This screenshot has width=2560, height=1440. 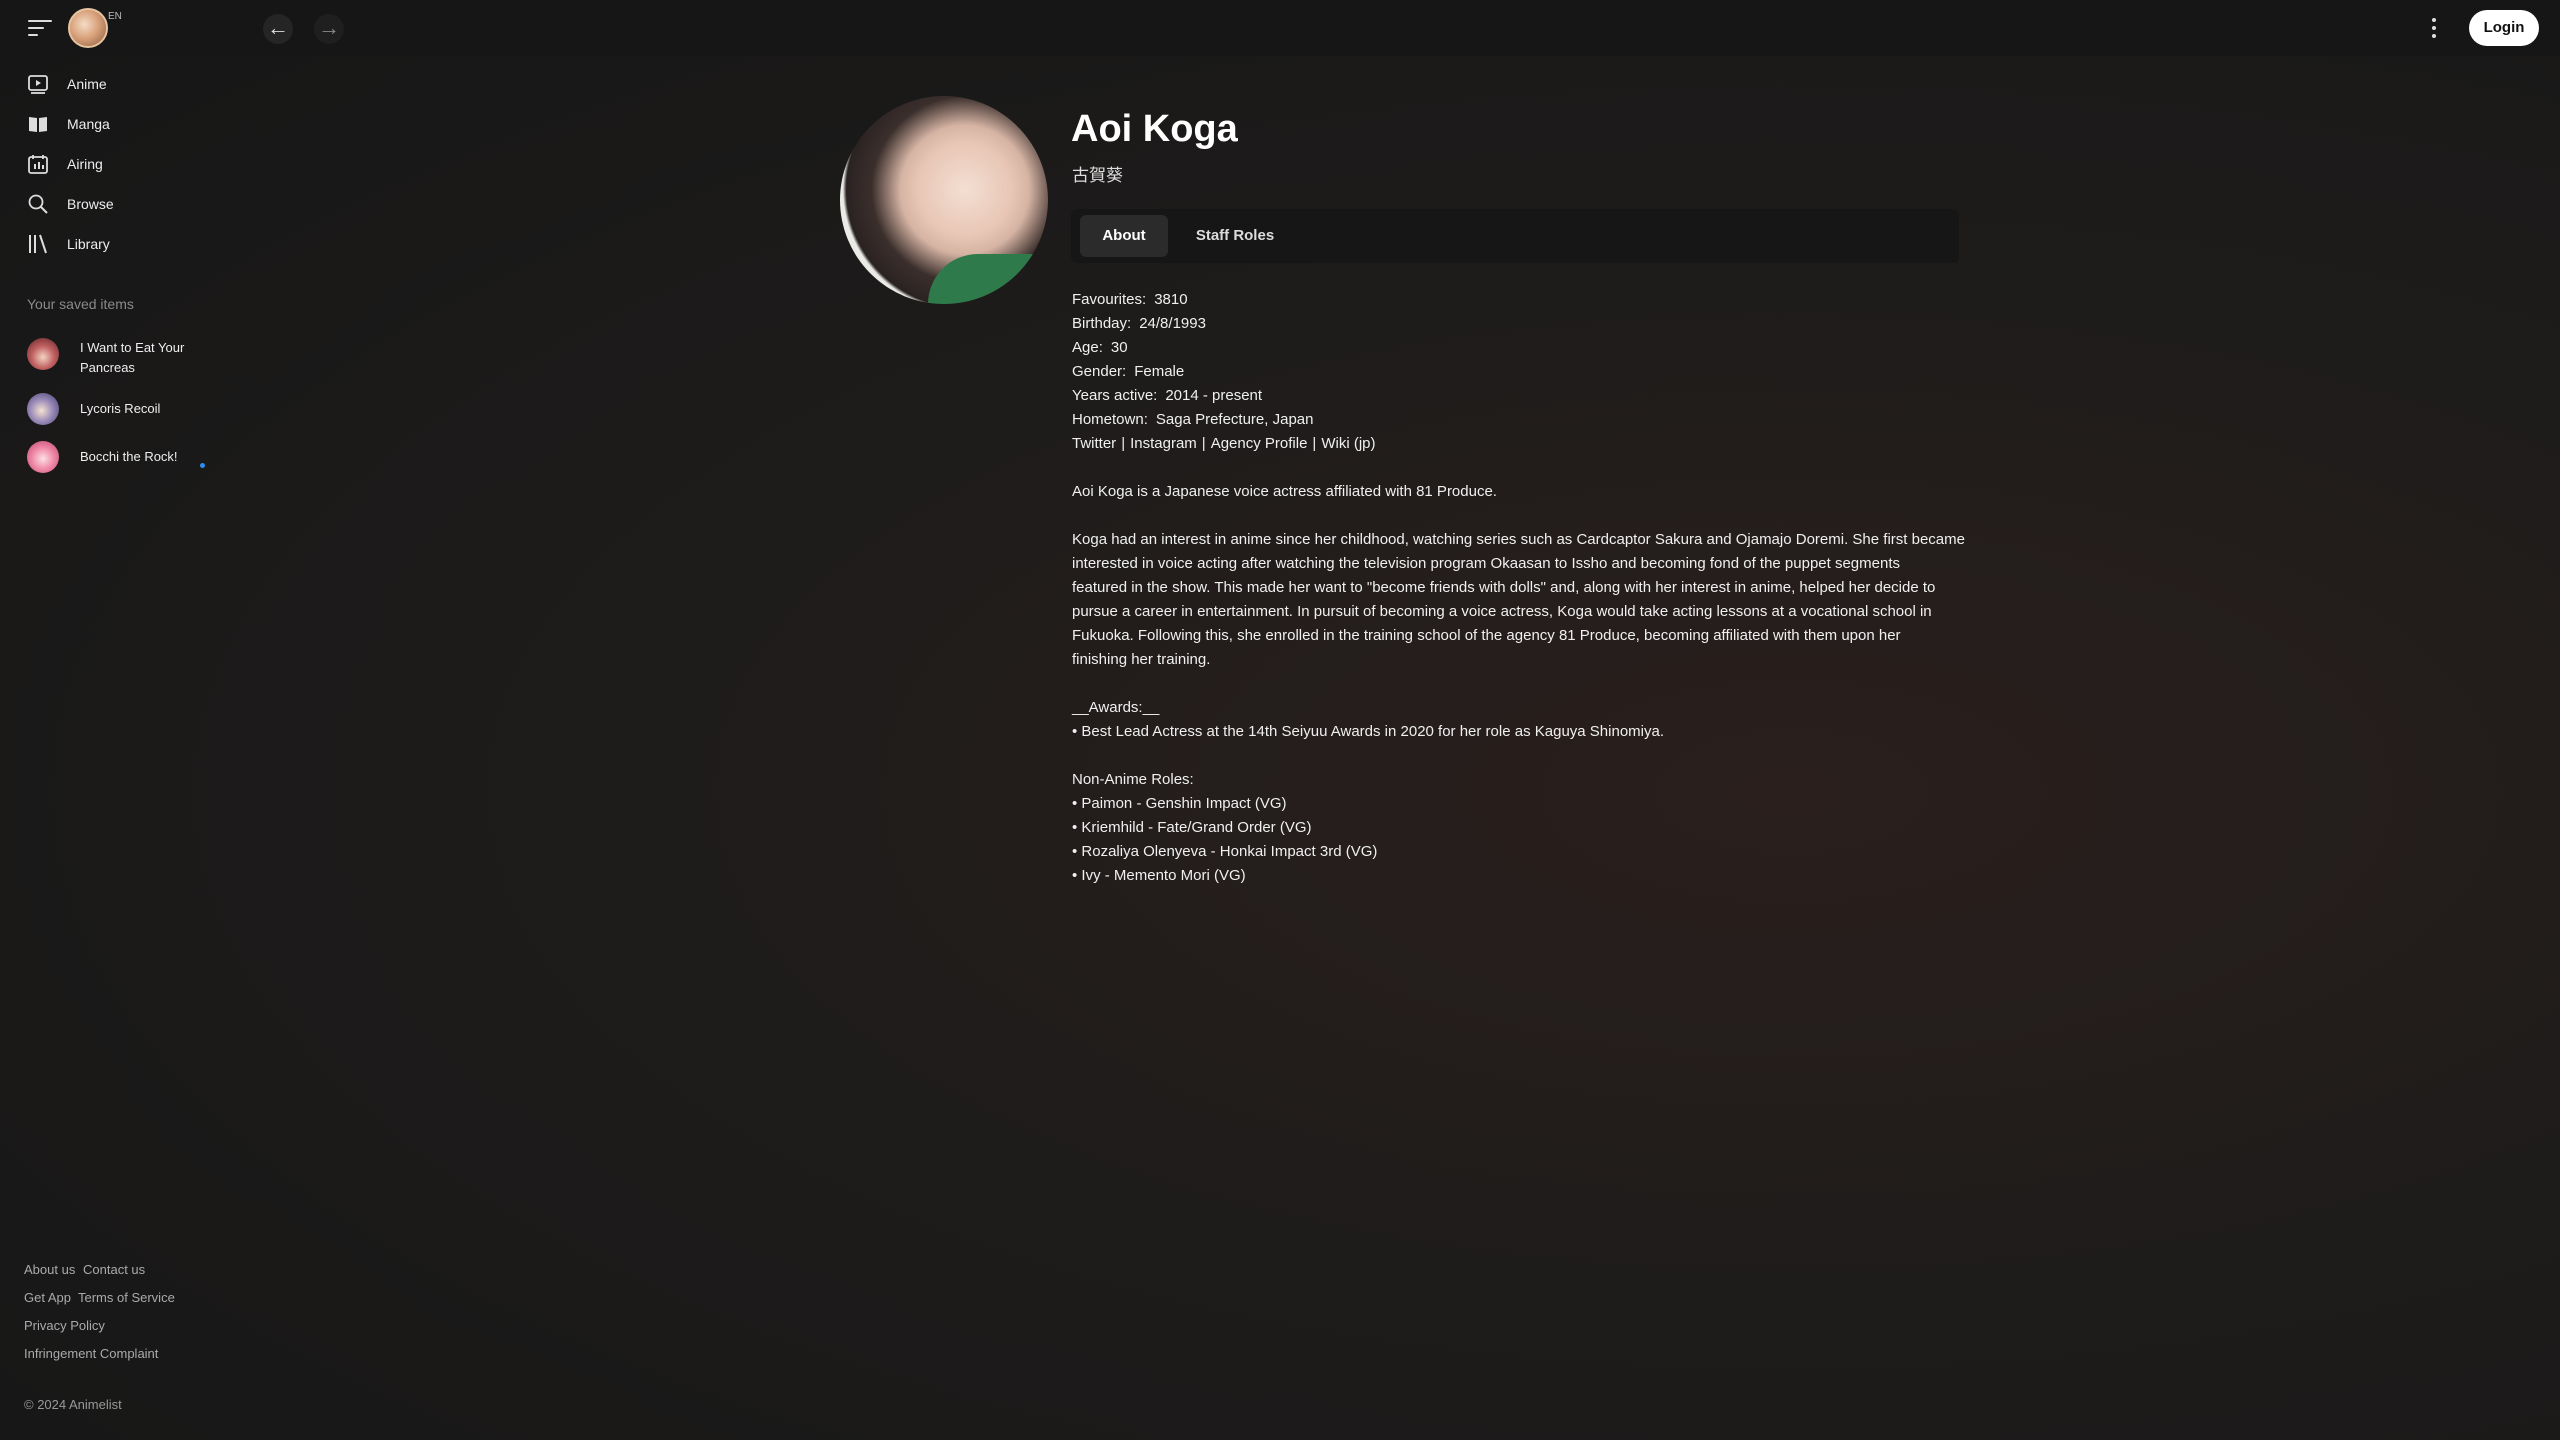 What do you see at coordinates (1097, 176) in the screenshot?
I see `native-name: 古賀葵` at bounding box center [1097, 176].